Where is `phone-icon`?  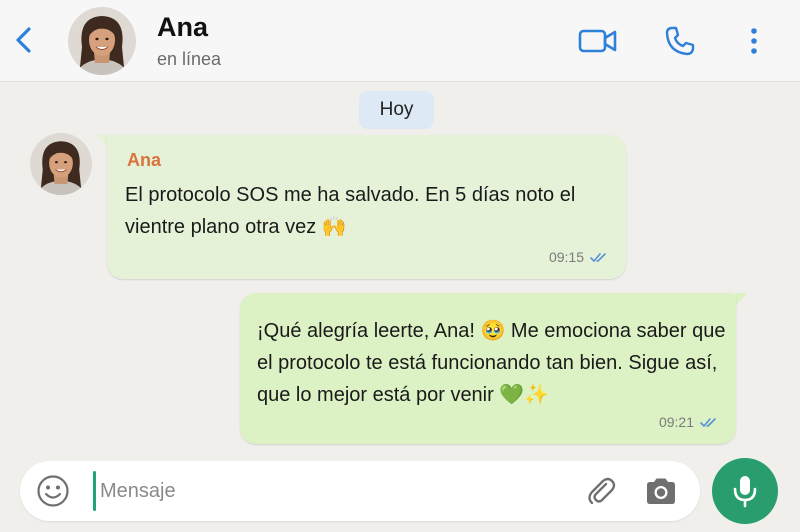
phone-icon is located at coordinates (680, 41).